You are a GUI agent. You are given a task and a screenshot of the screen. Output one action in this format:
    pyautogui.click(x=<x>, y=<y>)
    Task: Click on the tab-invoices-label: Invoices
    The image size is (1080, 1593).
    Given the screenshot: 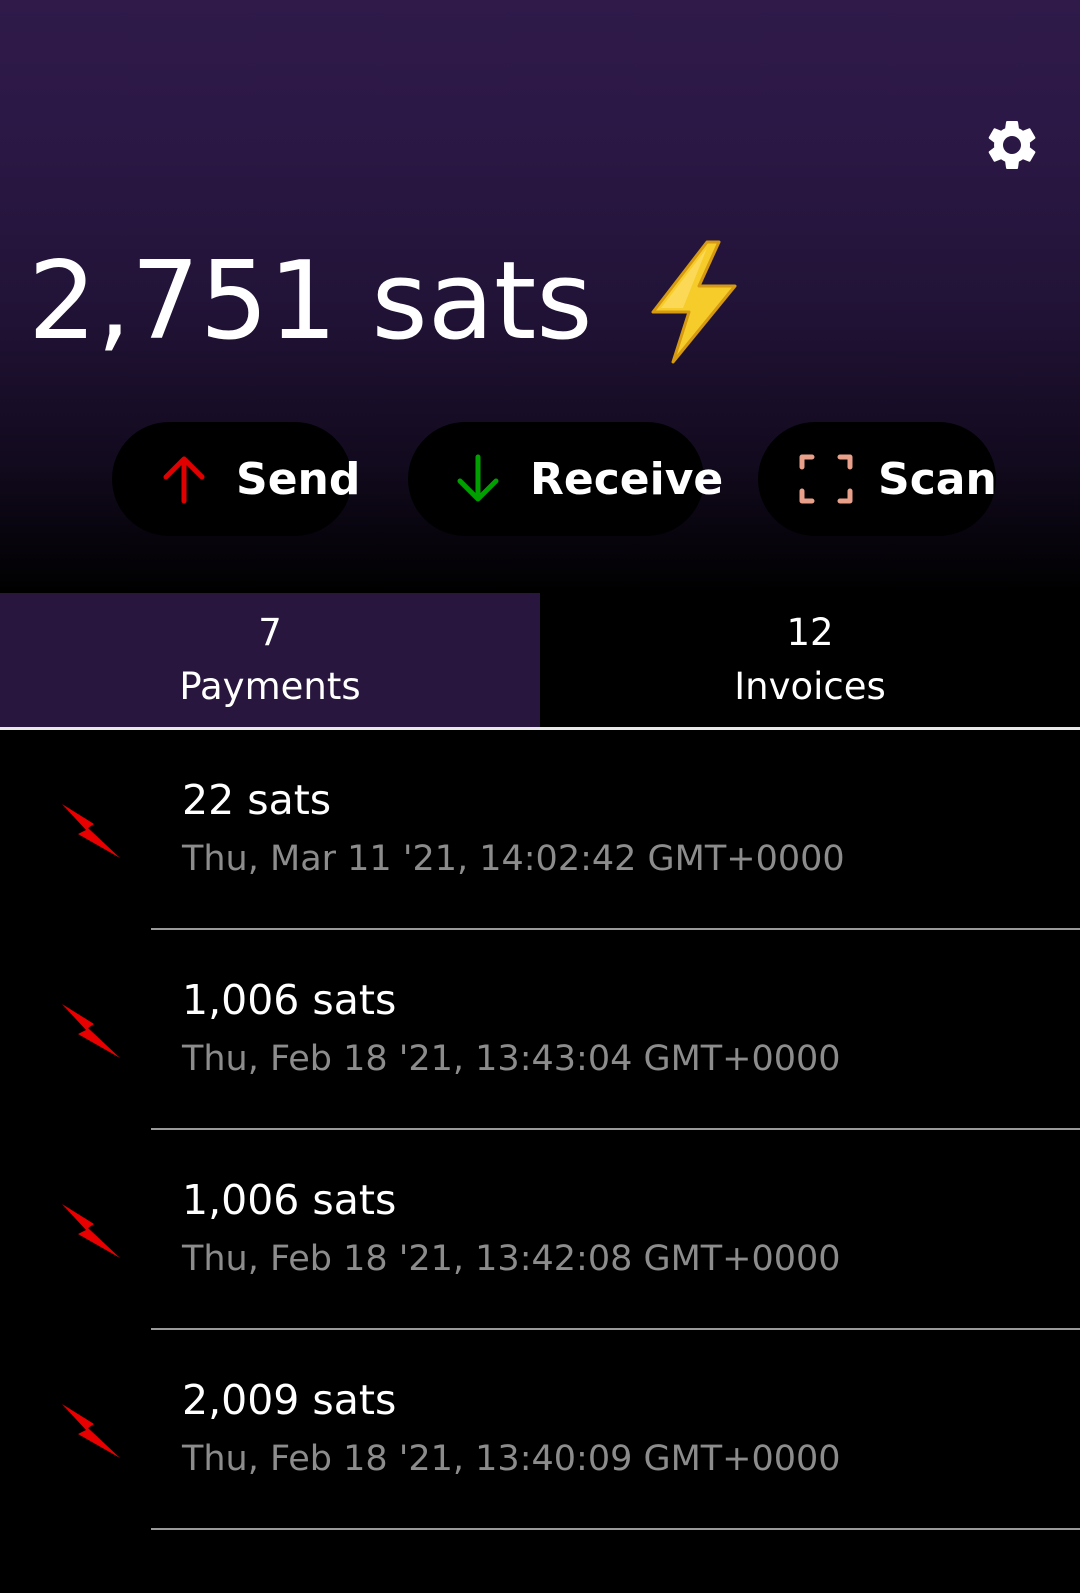 What is the action you would take?
    pyautogui.click(x=810, y=686)
    